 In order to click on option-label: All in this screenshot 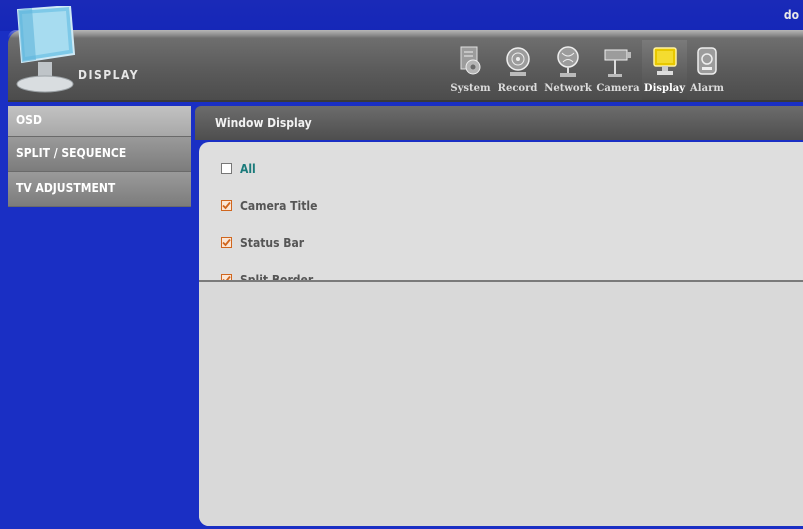, I will do `click(248, 168)`.